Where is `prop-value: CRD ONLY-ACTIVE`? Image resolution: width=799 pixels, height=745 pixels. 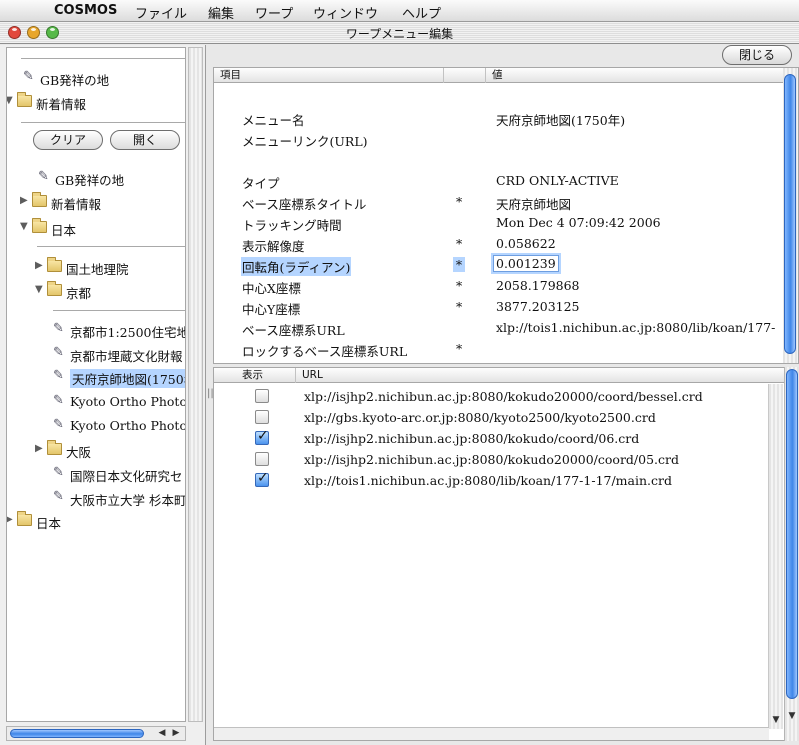 prop-value: CRD ONLY-ACTIVE is located at coordinates (557, 180).